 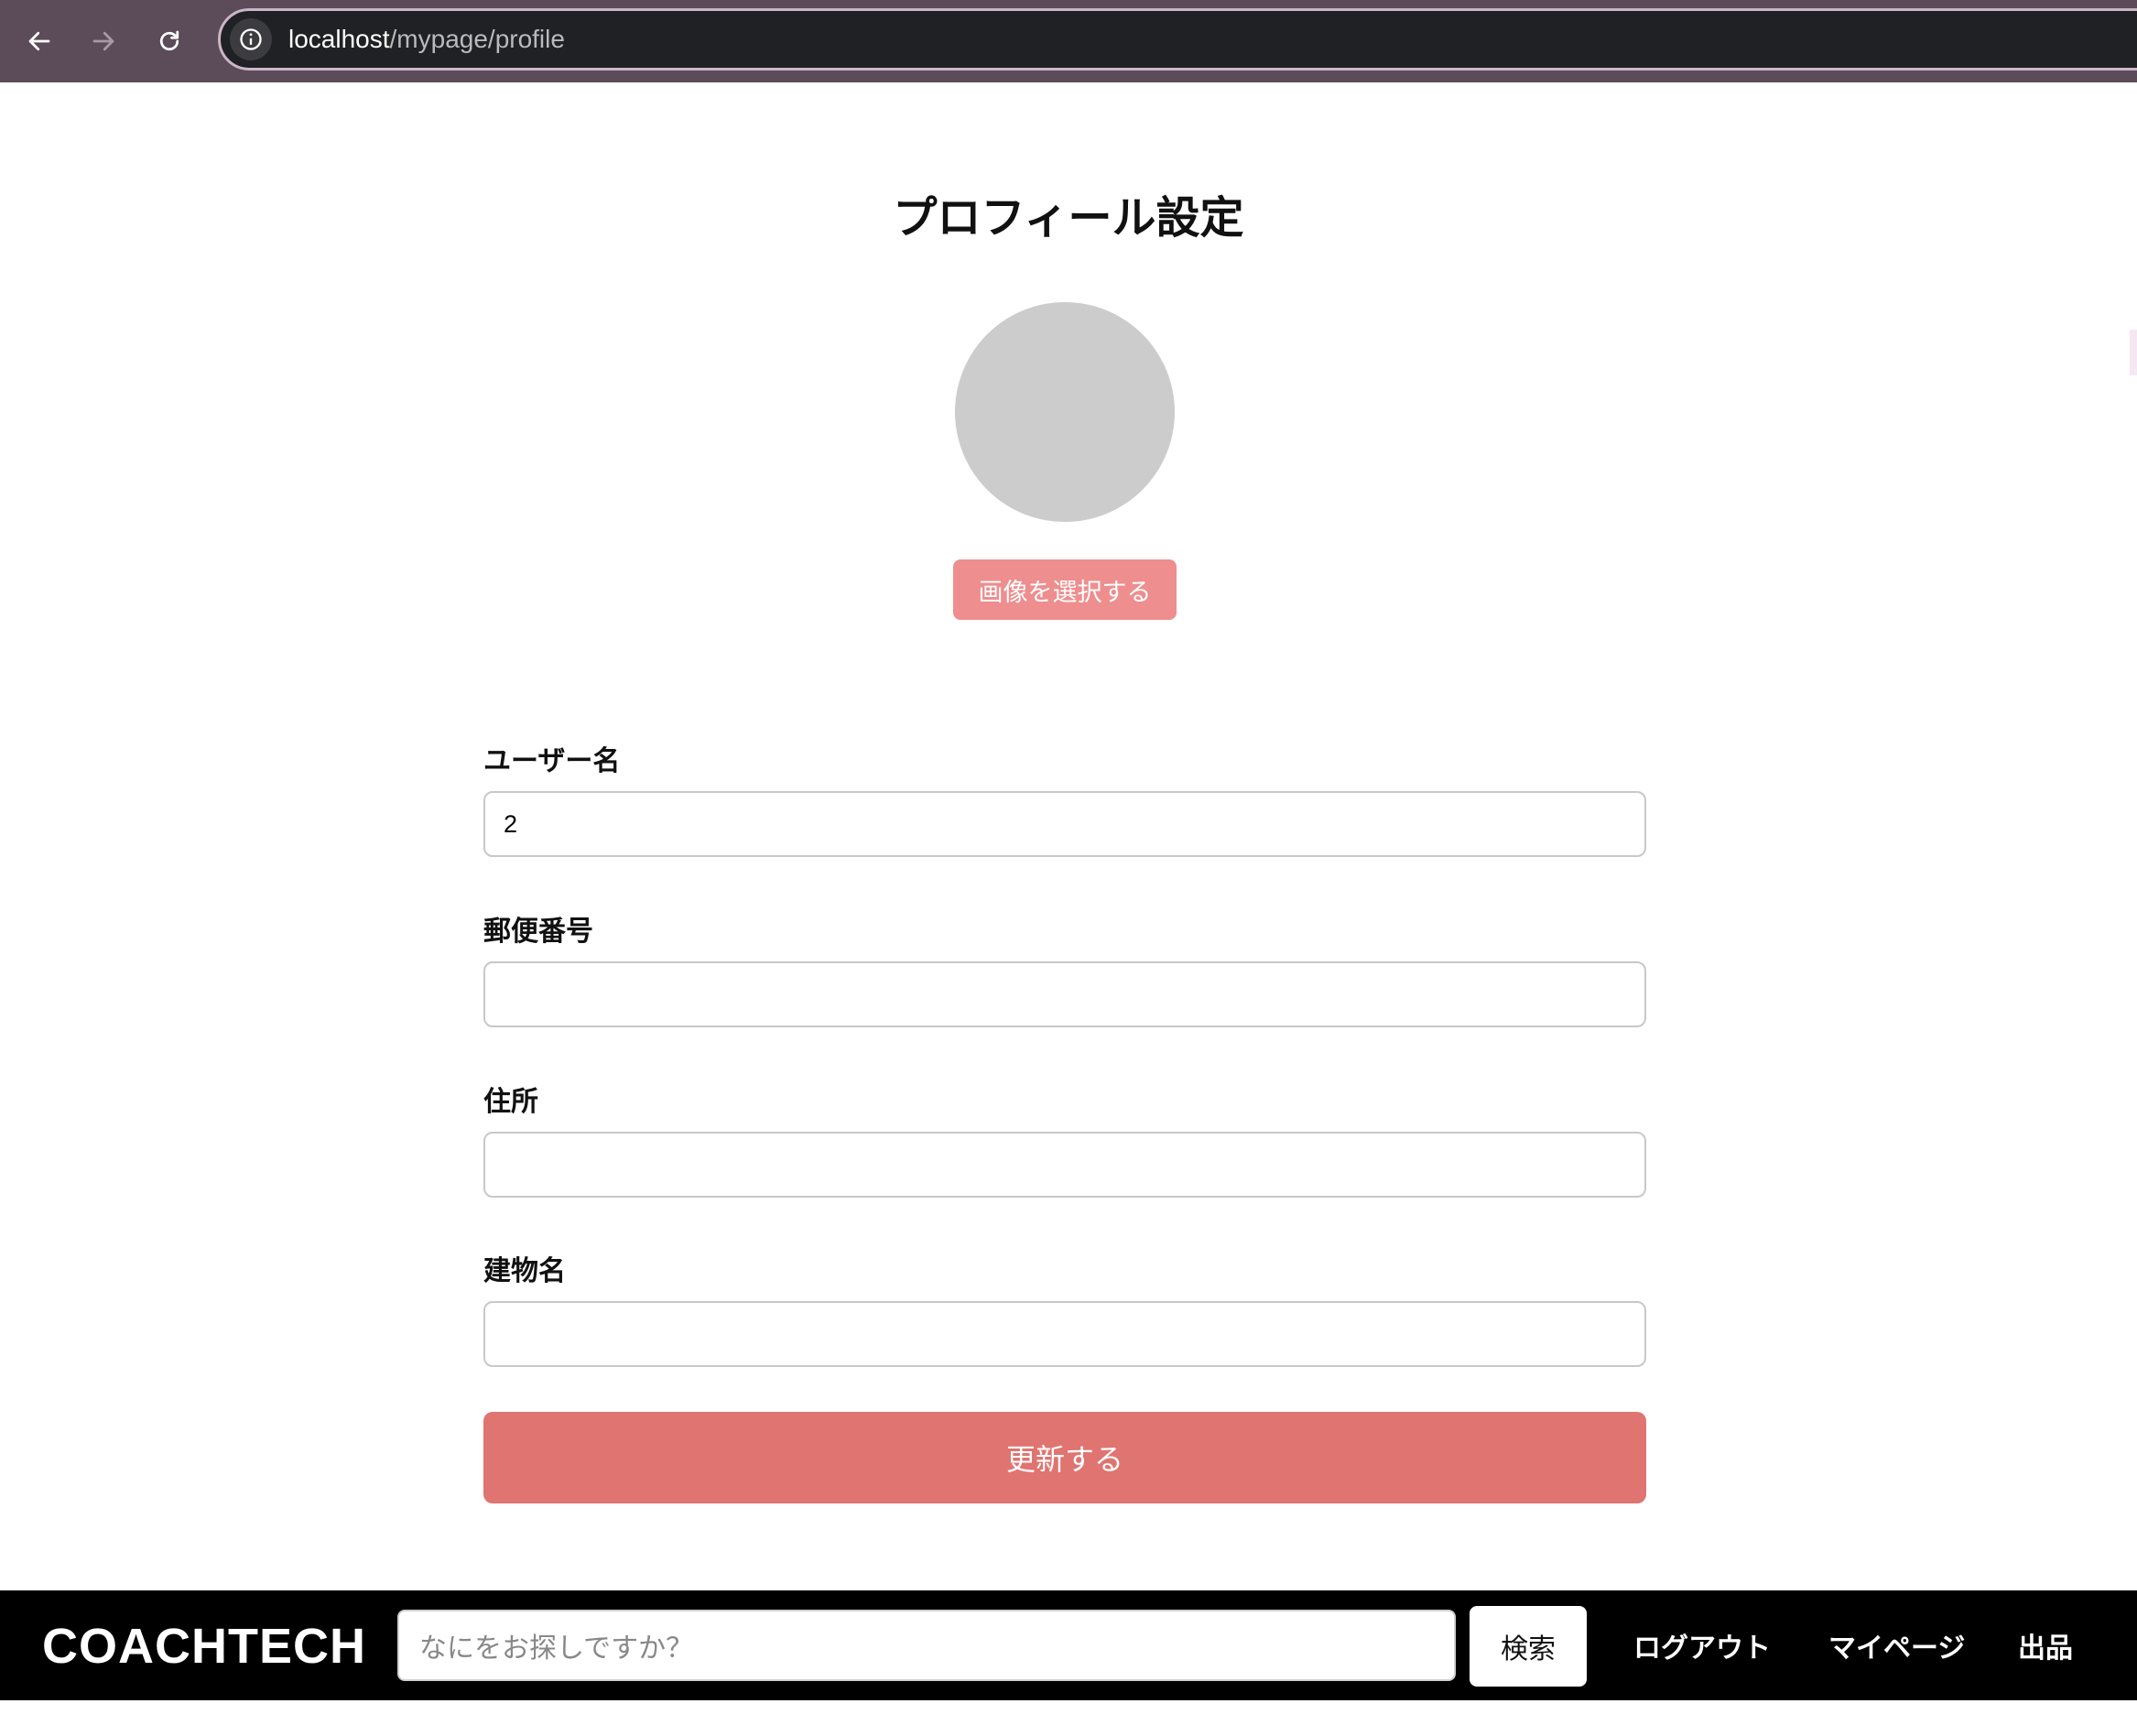 What do you see at coordinates (1068, 218) in the screenshot?
I see `page-title: プロフィール設定` at bounding box center [1068, 218].